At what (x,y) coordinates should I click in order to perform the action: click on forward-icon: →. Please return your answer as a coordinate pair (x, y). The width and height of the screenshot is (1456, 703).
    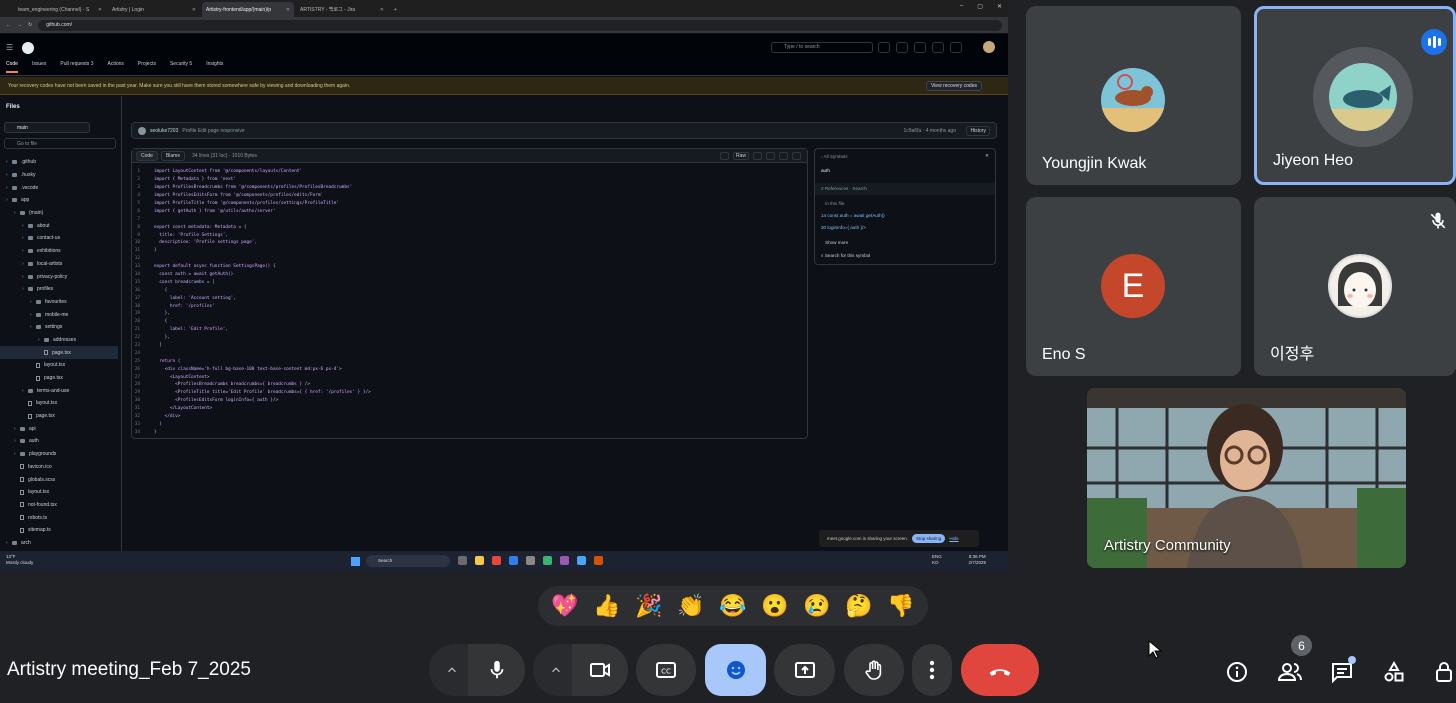
    Looking at the image, I should click on (19, 25).